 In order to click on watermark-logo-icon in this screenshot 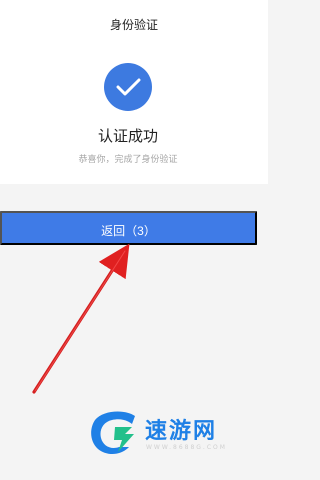, I will do `click(113, 433)`.